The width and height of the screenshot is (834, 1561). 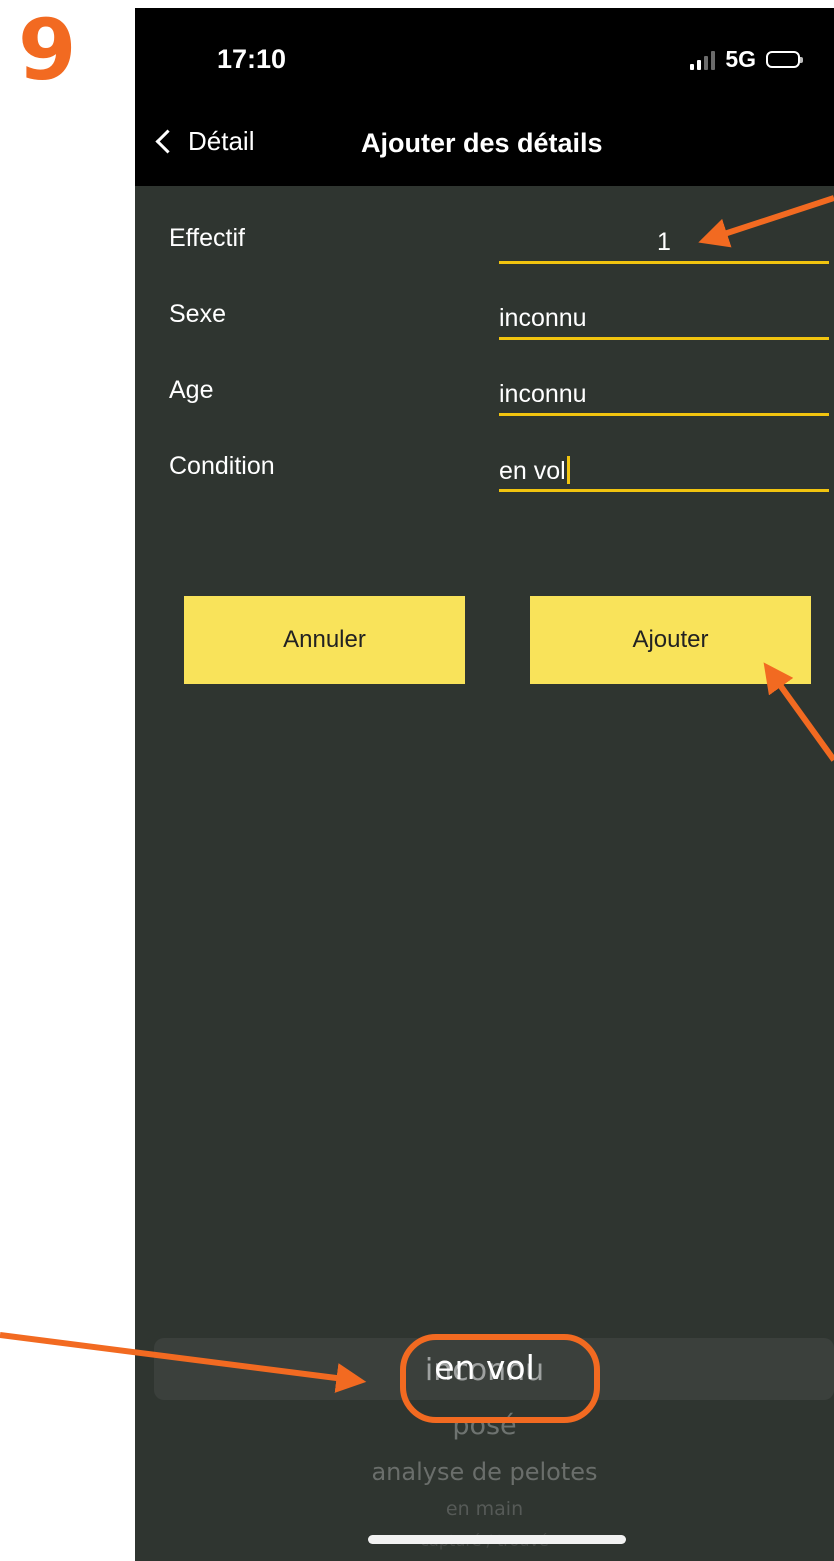 I want to click on network-label: 5G, so click(x=740, y=59).